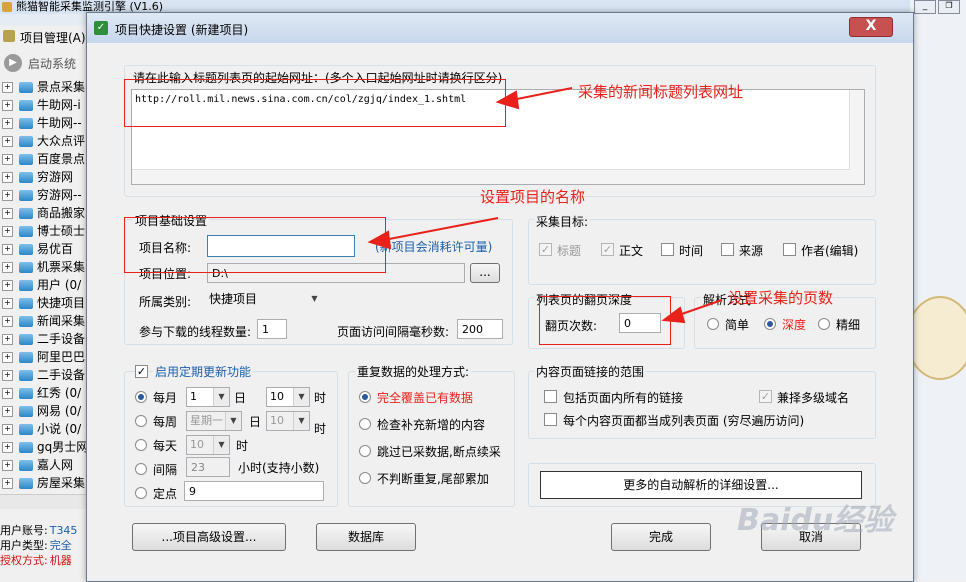  Describe the element at coordinates (533, 197) in the screenshot. I see `name-annotation: 设置项目的名称` at that location.